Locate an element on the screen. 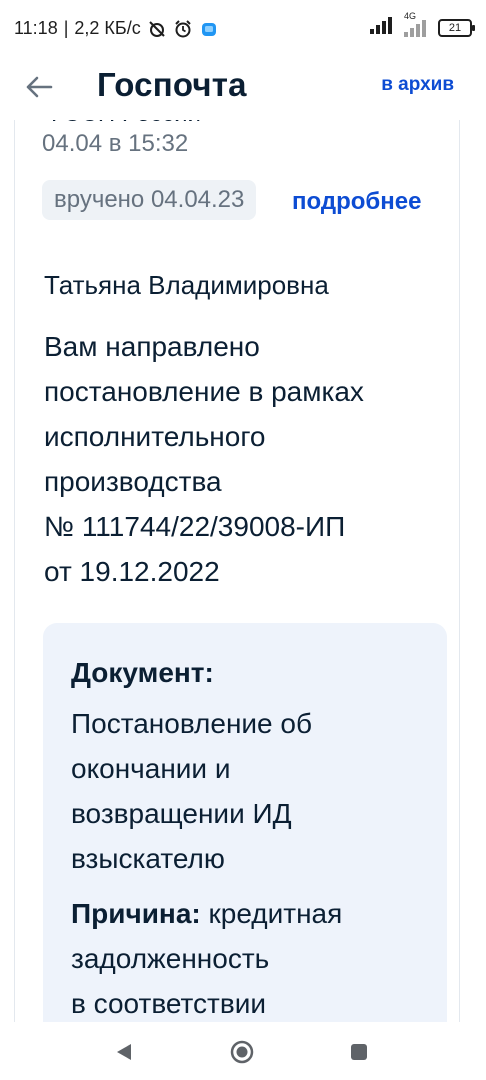 Image resolution: width=486 pixels, height=1080 pixels. message-line: производства is located at coordinates (133, 481).